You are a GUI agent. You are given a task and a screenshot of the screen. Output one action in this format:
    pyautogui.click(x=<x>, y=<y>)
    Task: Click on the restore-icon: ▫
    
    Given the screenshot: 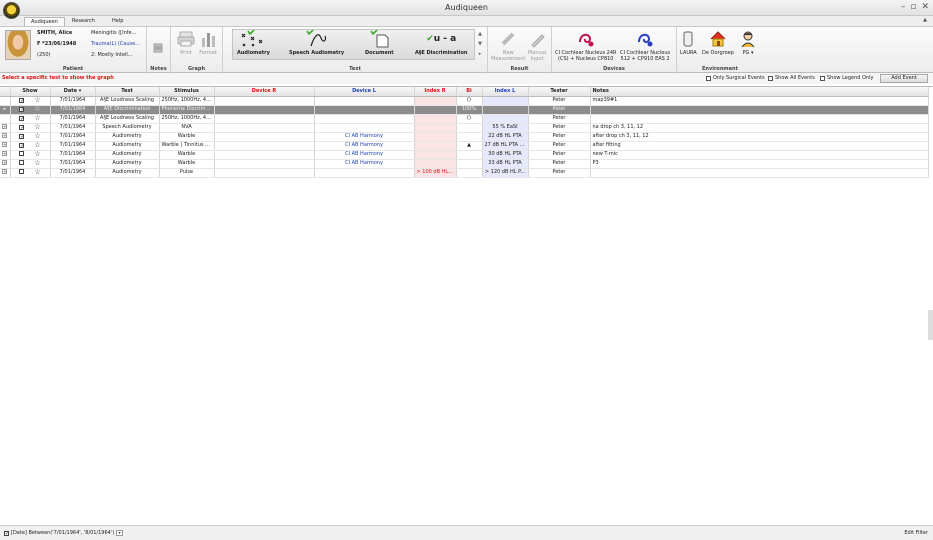 What is the action you would take?
    pyautogui.click(x=913, y=7)
    